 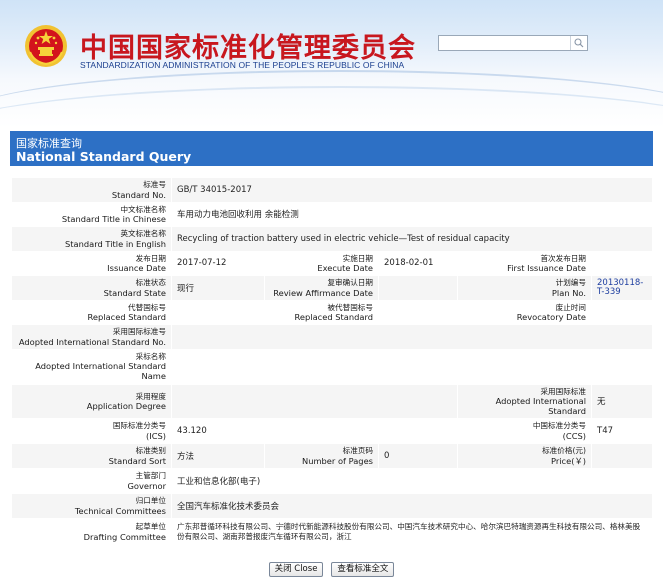 What do you see at coordinates (418, 263) in the screenshot?
I see `execute-date-value: 2018-02-01` at bounding box center [418, 263].